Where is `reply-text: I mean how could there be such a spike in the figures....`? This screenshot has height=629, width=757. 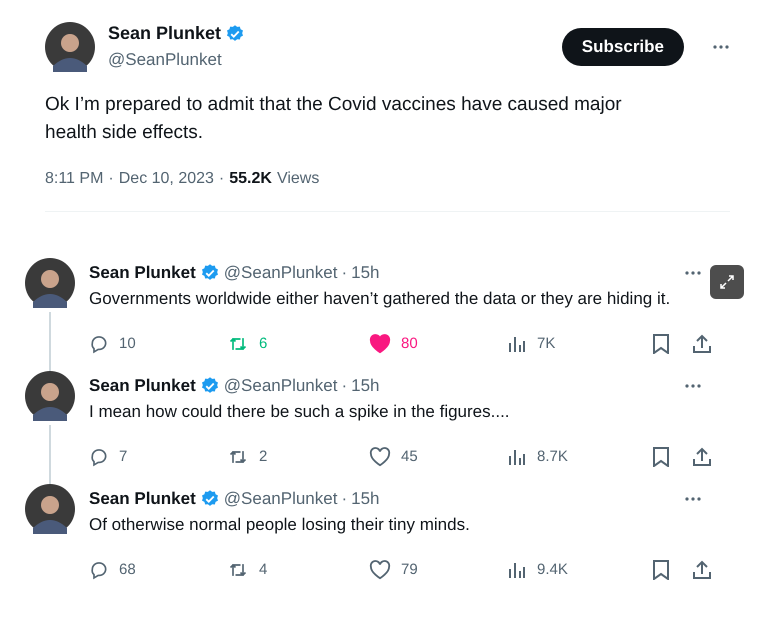
reply-text: I mean how could there be such a spike in the figures.... is located at coordinates (300, 411).